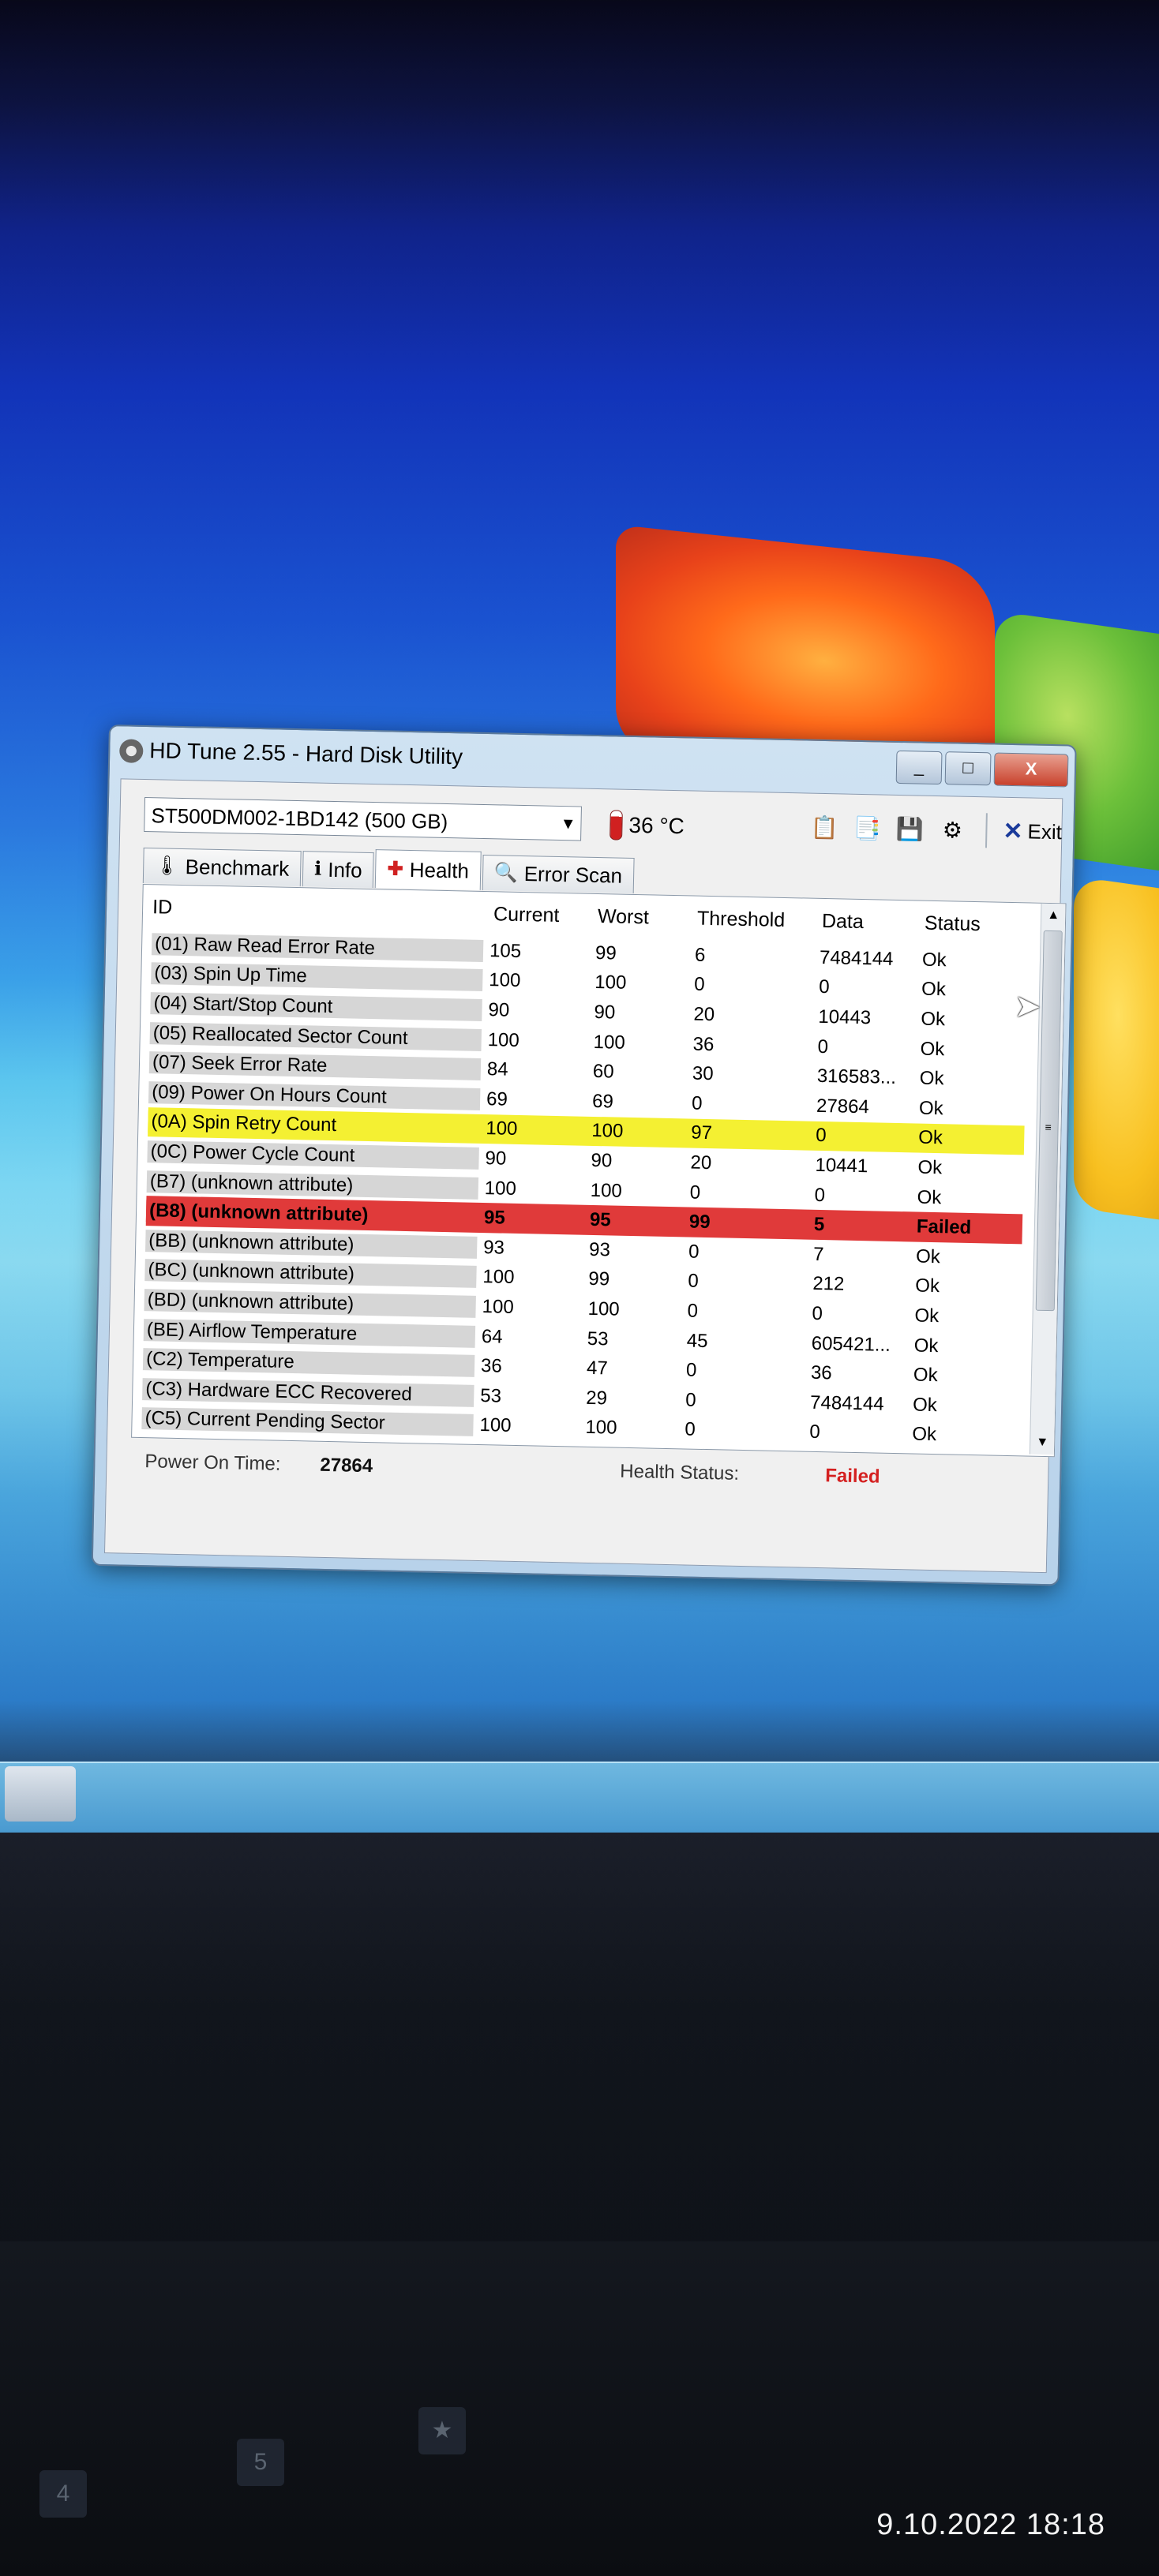 This screenshot has width=1159, height=2576. What do you see at coordinates (843, 1106) in the screenshot?
I see `cell-data: 27864` at bounding box center [843, 1106].